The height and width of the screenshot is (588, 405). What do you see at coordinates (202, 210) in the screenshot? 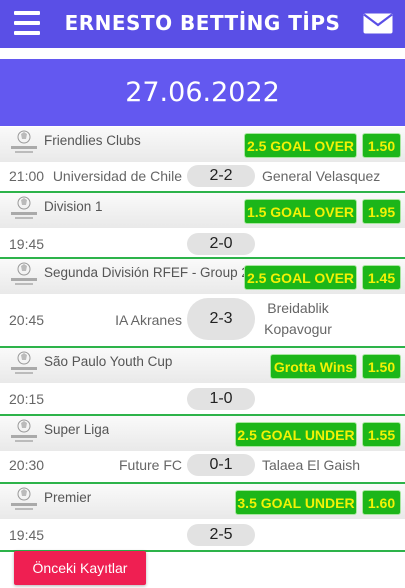
I see `league-row: Division 1 1.5 GOAL OVER 1.95` at bounding box center [202, 210].